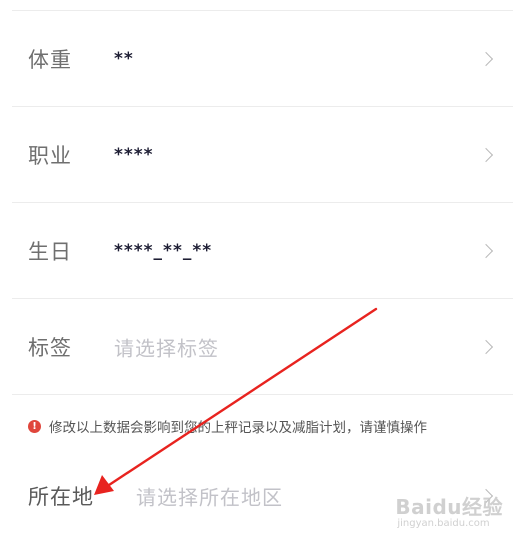  I want to click on weight-label: 体重, so click(50, 60).